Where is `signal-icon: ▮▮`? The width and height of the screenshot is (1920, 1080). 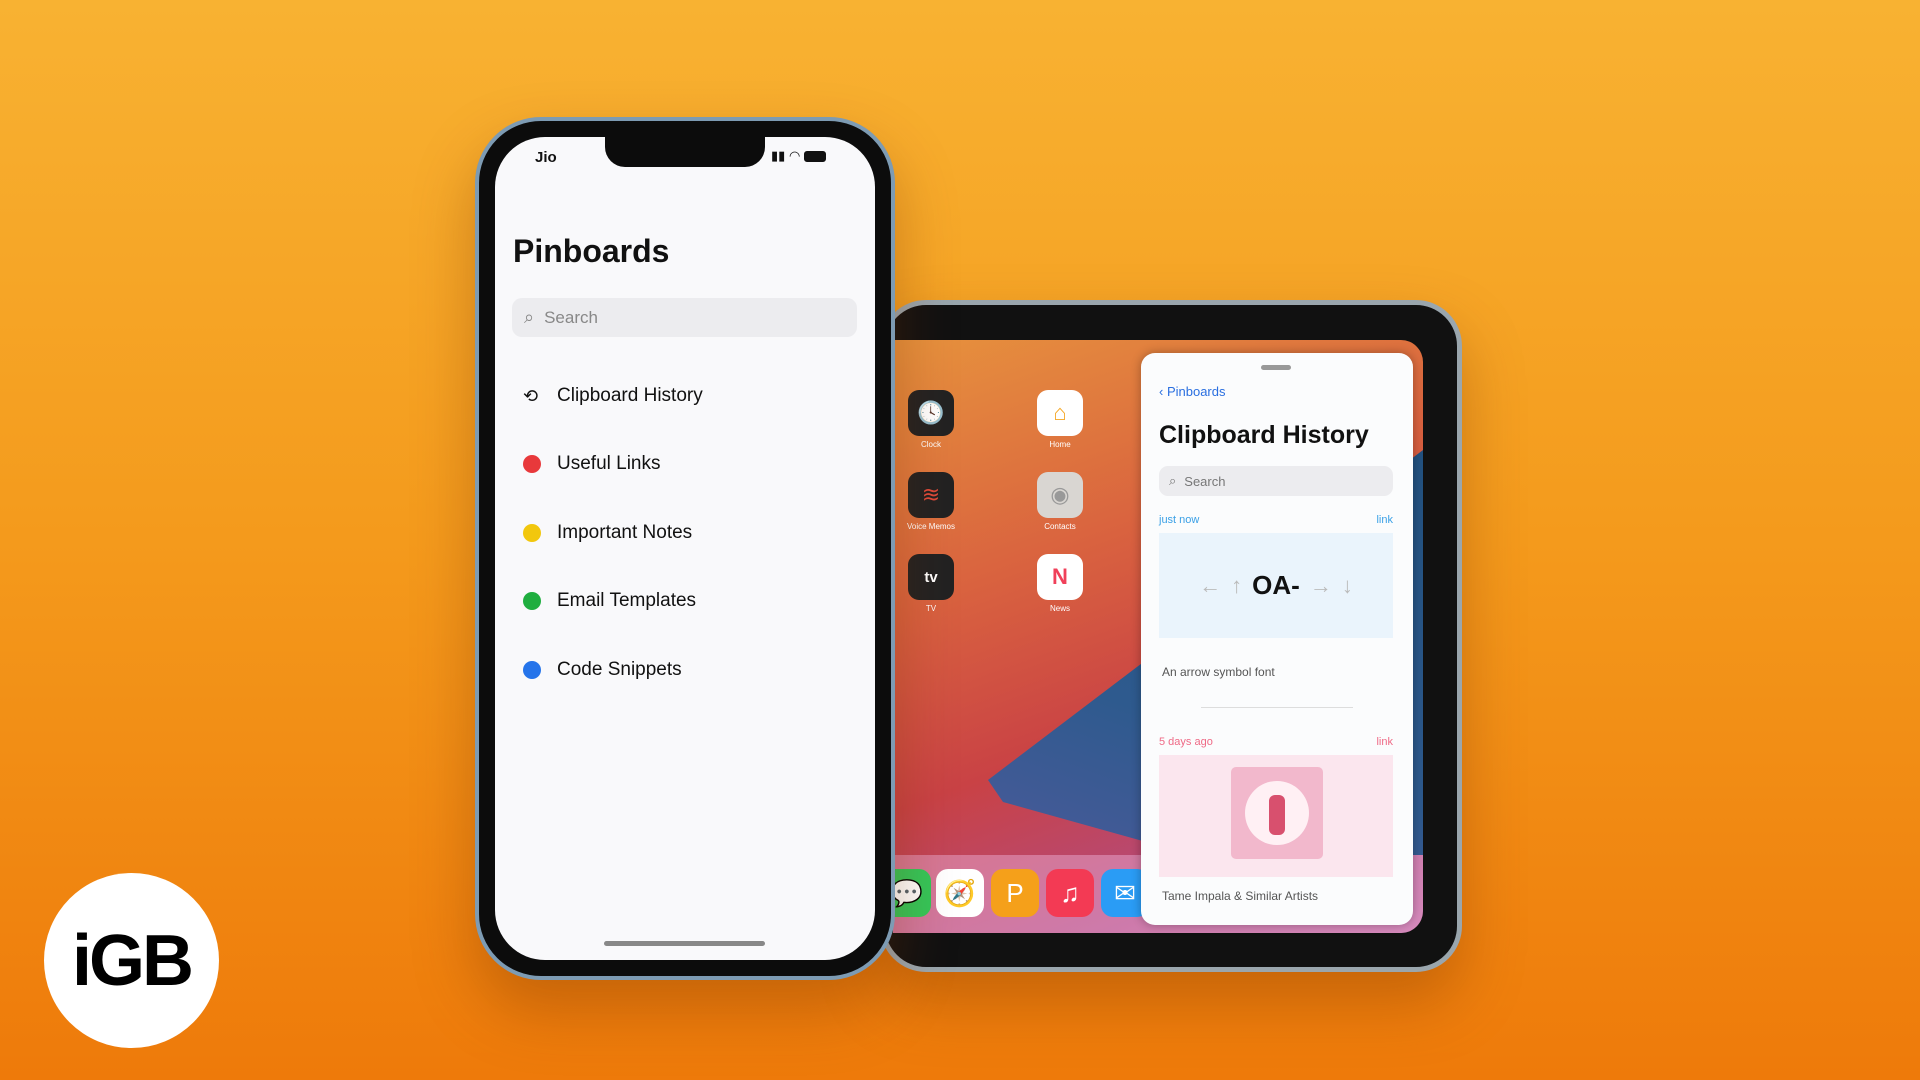 signal-icon: ▮▮ is located at coordinates (778, 155).